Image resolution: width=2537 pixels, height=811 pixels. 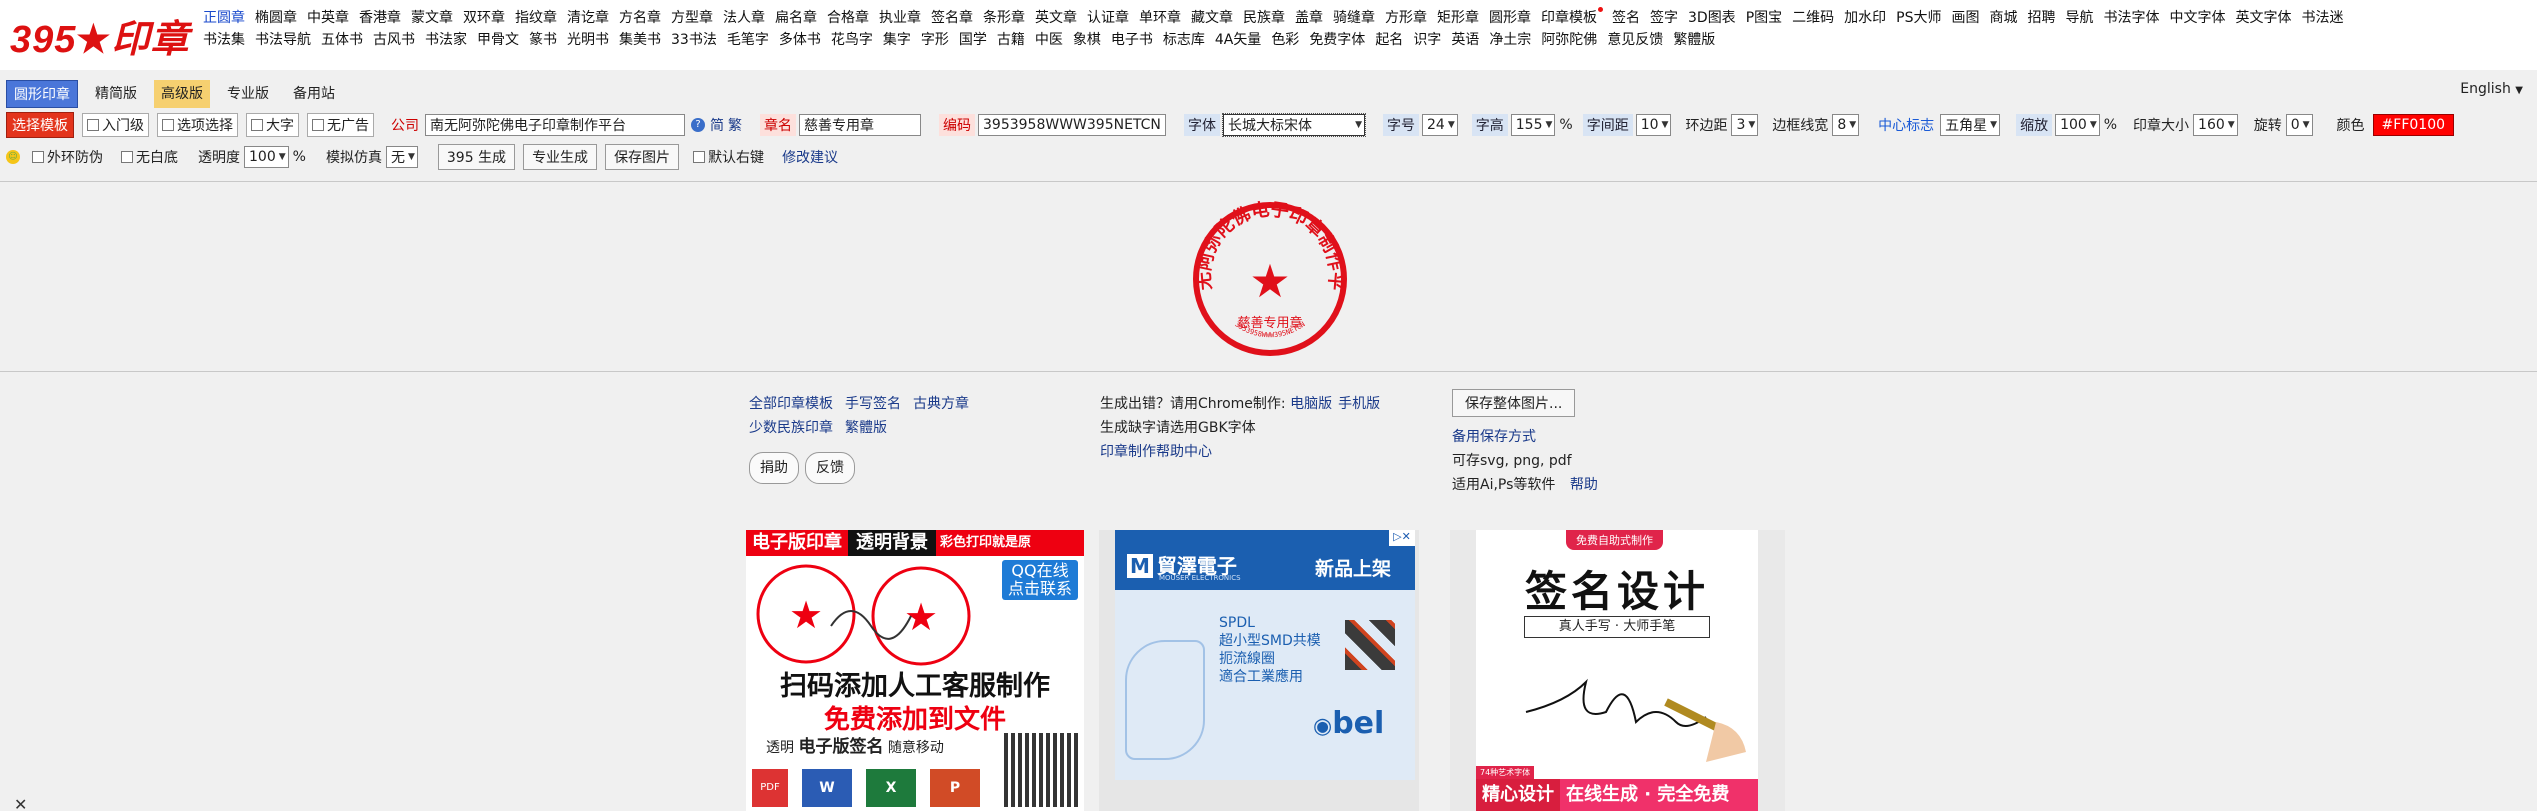 I want to click on suggestion-link: 修改建议, so click(x=810, y=157).